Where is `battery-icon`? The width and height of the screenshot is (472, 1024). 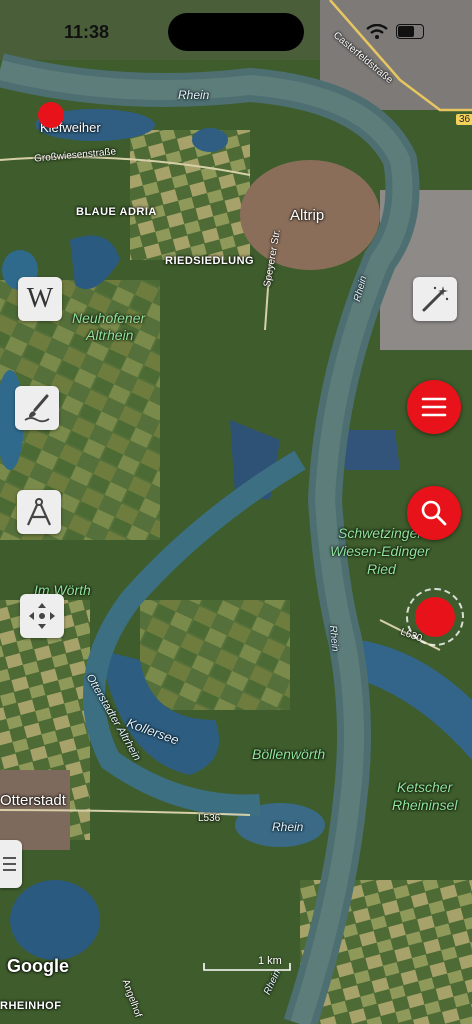 battery-icon is located at coordinates (410, 31).